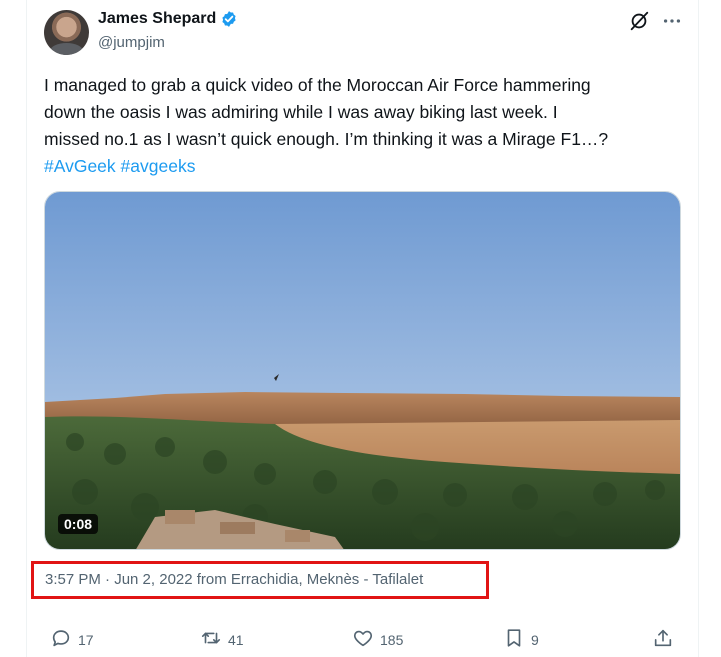 The image size is (721, 657). Describe the element at coordinates (131, 42) in the screenshot. I see `author-handle: @jumpjim` at that location.